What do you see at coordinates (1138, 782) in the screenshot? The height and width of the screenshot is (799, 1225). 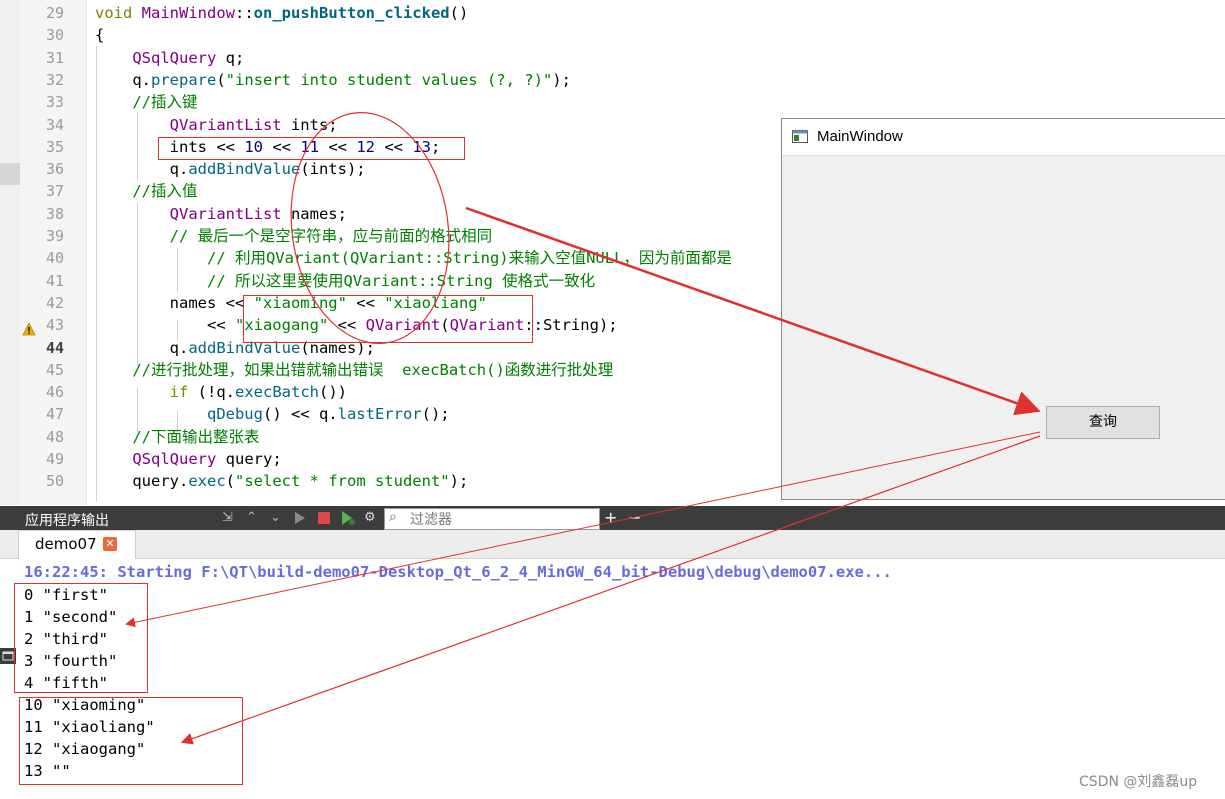 I see `watermark: CSDN @刘鑫磊up` at bounding box center [1138, 782].